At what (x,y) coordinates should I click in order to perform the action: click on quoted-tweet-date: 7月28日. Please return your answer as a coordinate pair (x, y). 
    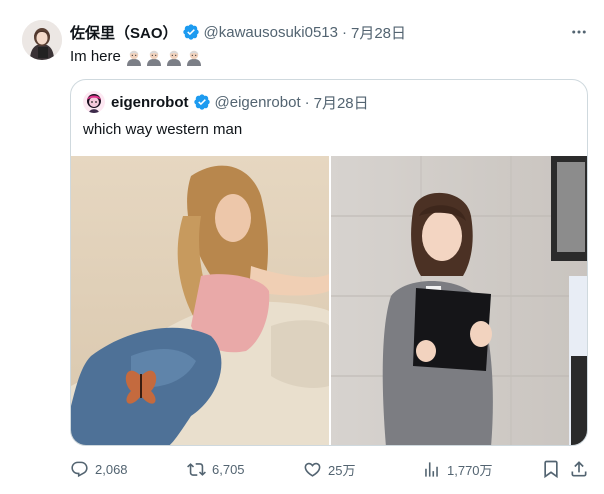
    Looking at the image, I should click on (341, 102).